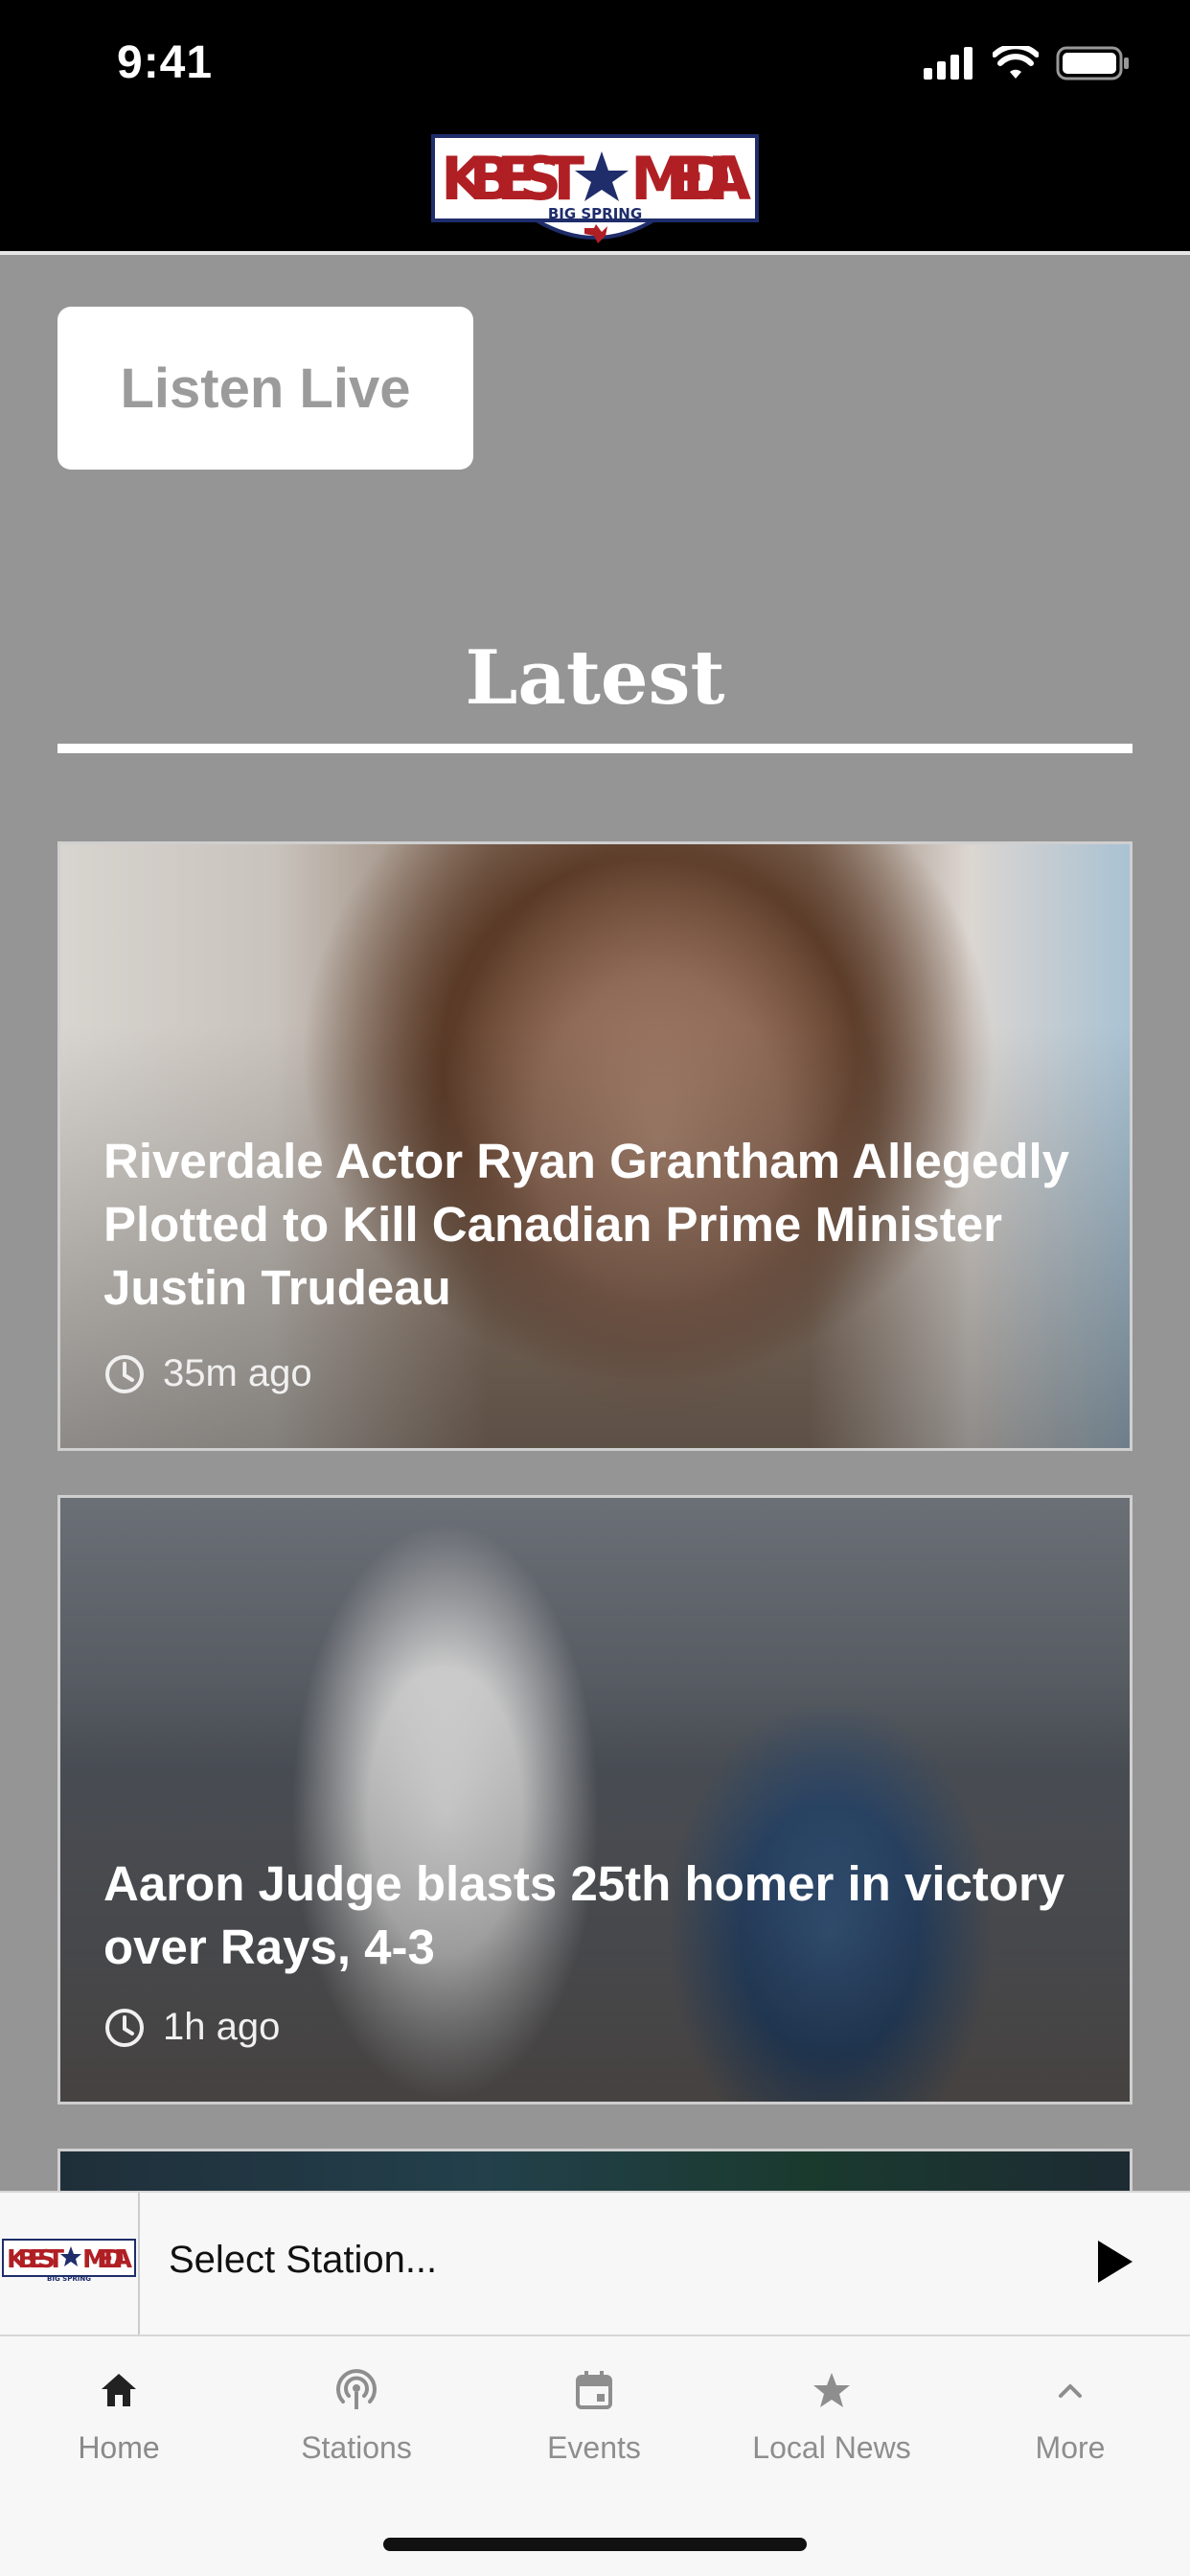 This screenshot has height=2576, width=1190. Describe the element at coordinates (832, 2390) in the screenshot. I see `star-icon` at that location.